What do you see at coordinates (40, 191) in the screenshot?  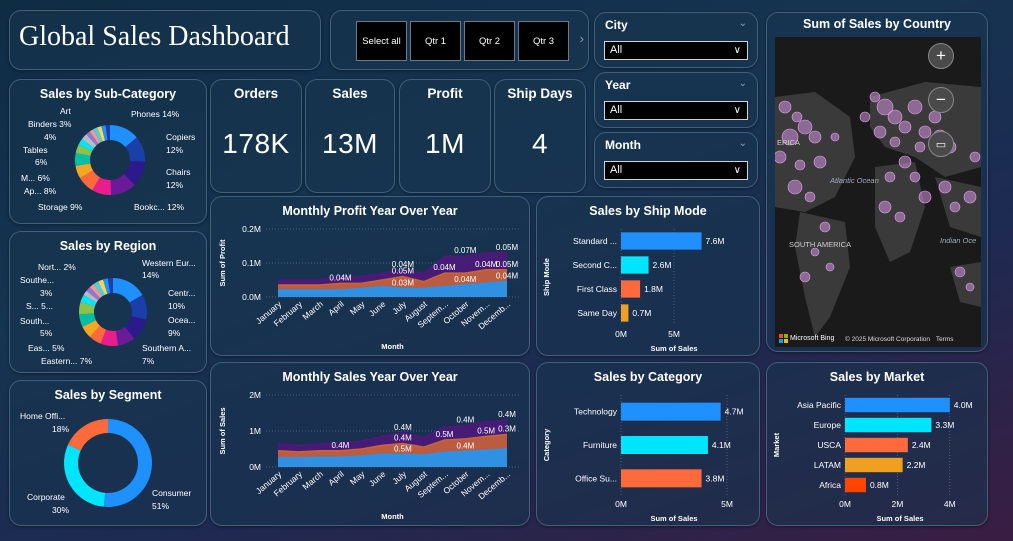 I see `donut-label: Ap... 8%` at bounding box center [40, 191].